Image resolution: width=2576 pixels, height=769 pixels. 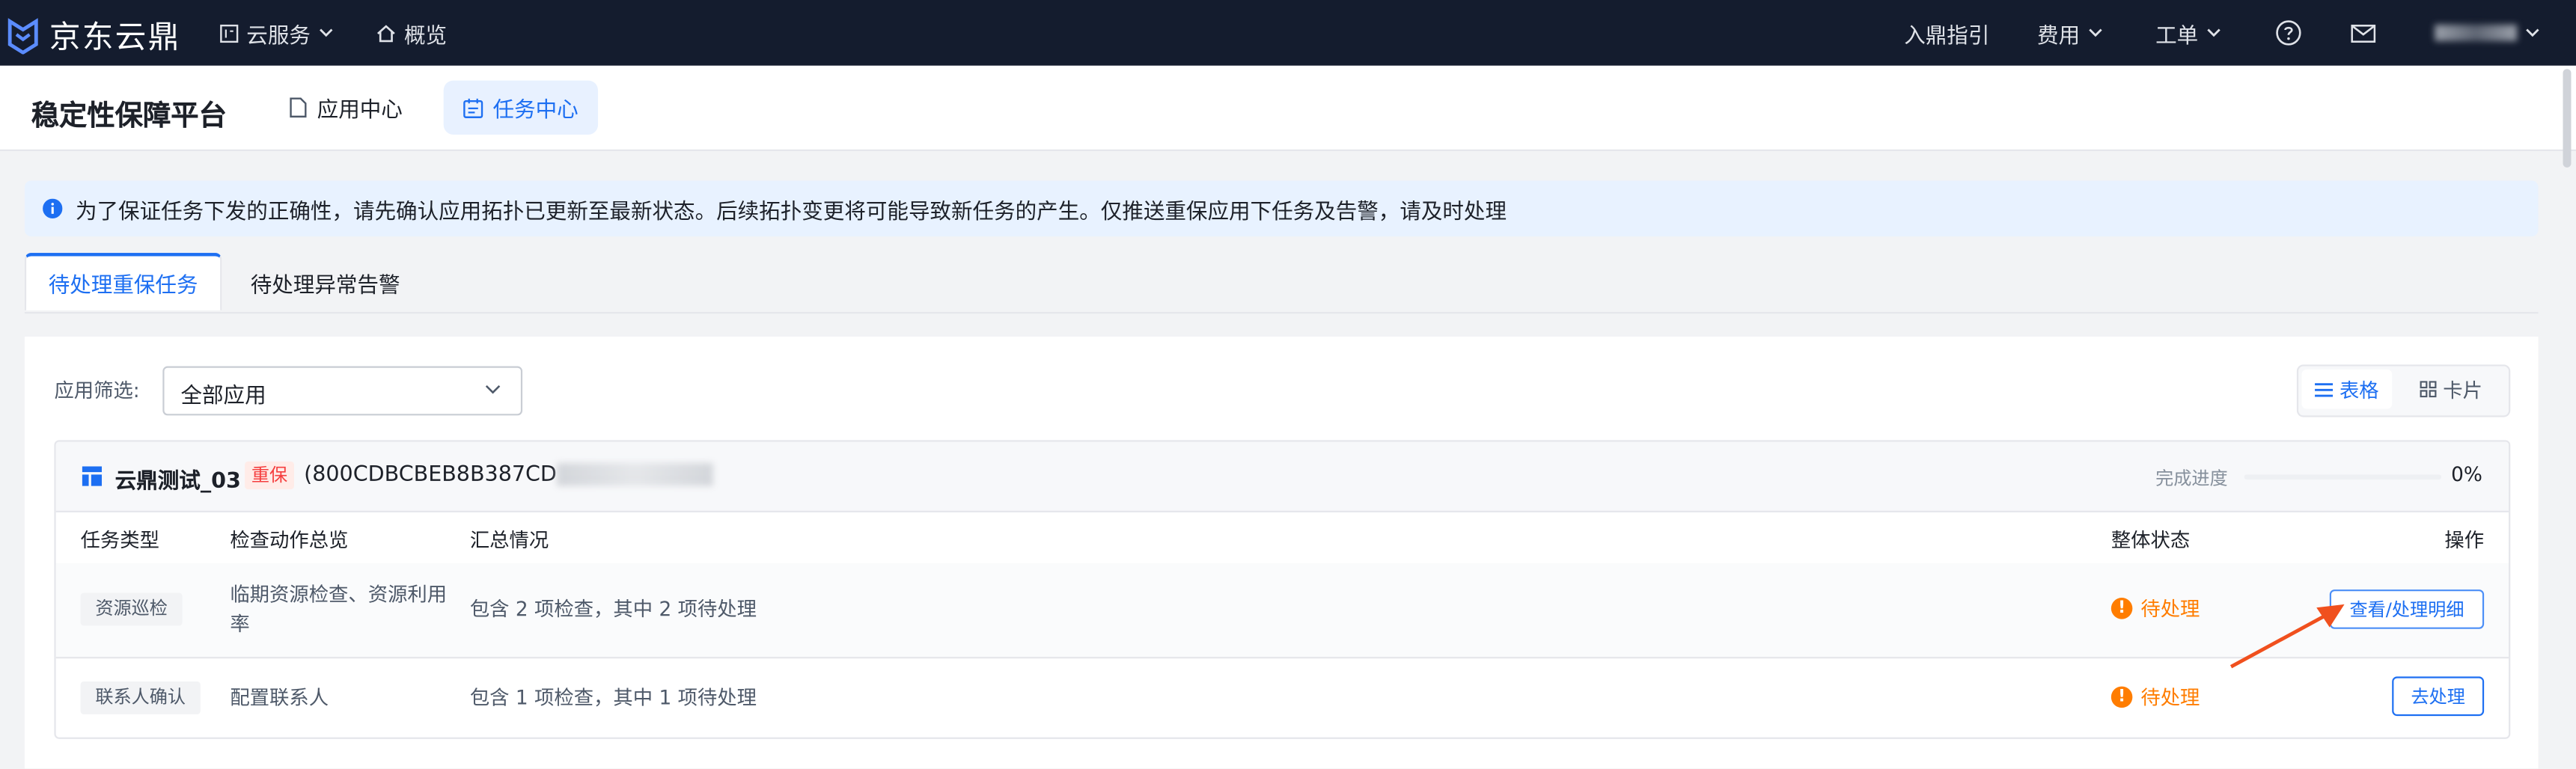 I want to click on nav-billing-label: 费用, so click(x=2059, y=36).